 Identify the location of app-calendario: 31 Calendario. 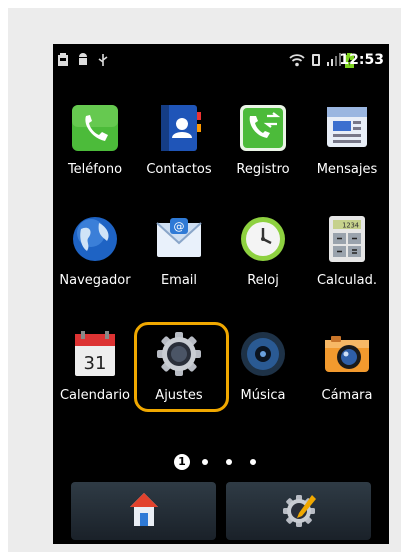
(95, 366).